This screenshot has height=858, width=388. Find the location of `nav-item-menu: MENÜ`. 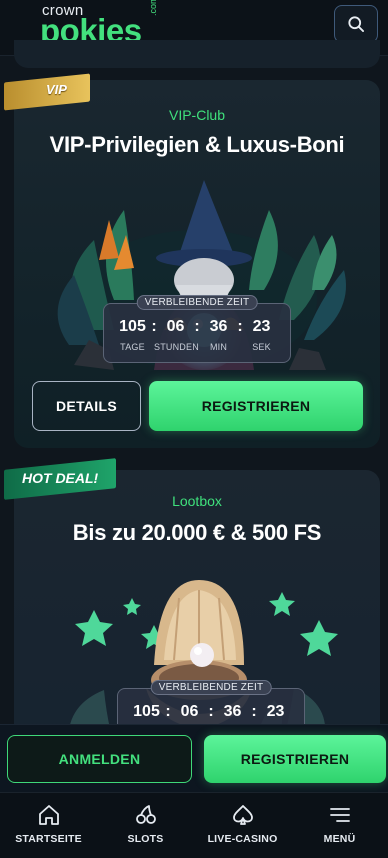

nav-item-menu: MENÜ is located at coordinates (339, 825).